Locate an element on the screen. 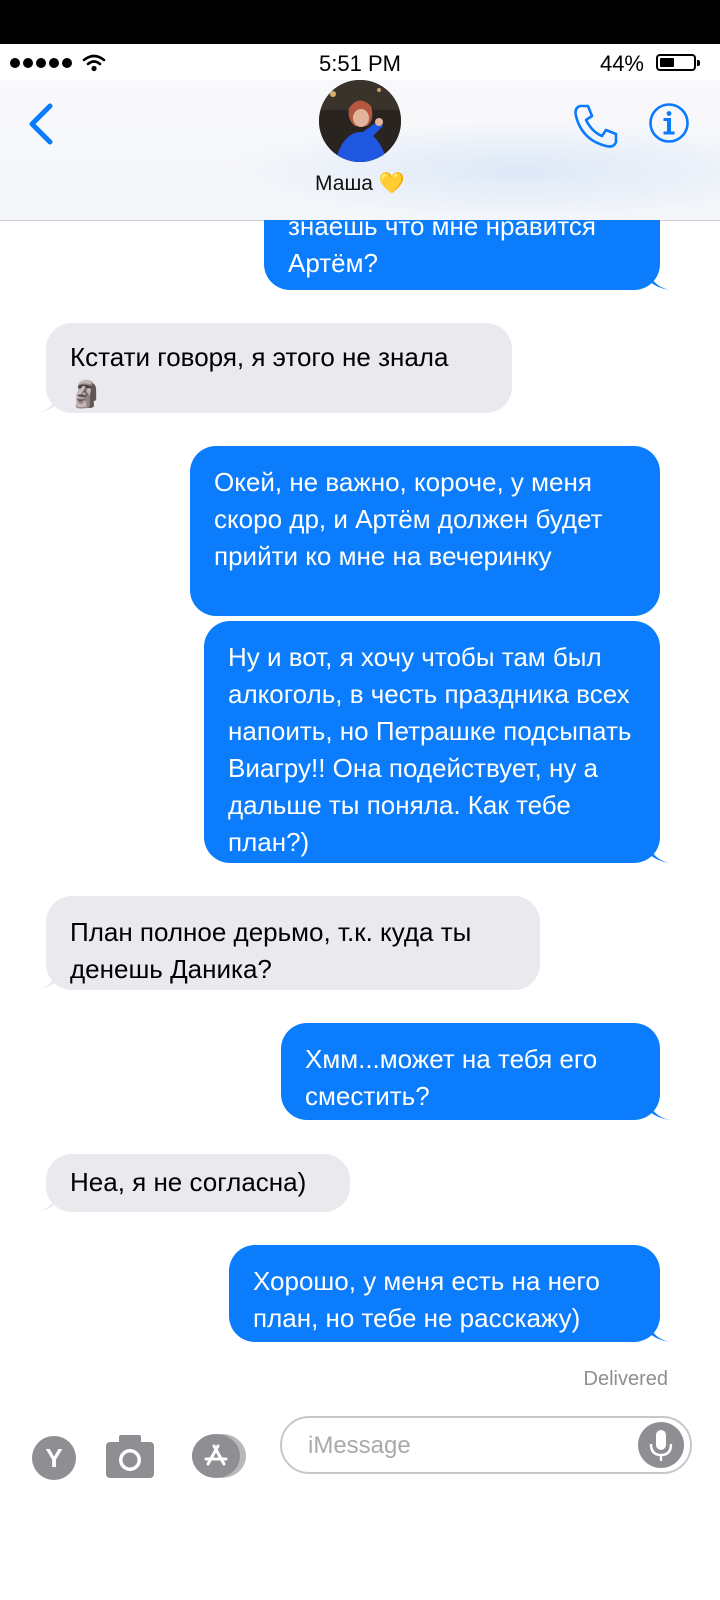 Image resolution: width=720 pixels, height=1600 pixels. app-button: Y is located at coordinates (54, 1458).